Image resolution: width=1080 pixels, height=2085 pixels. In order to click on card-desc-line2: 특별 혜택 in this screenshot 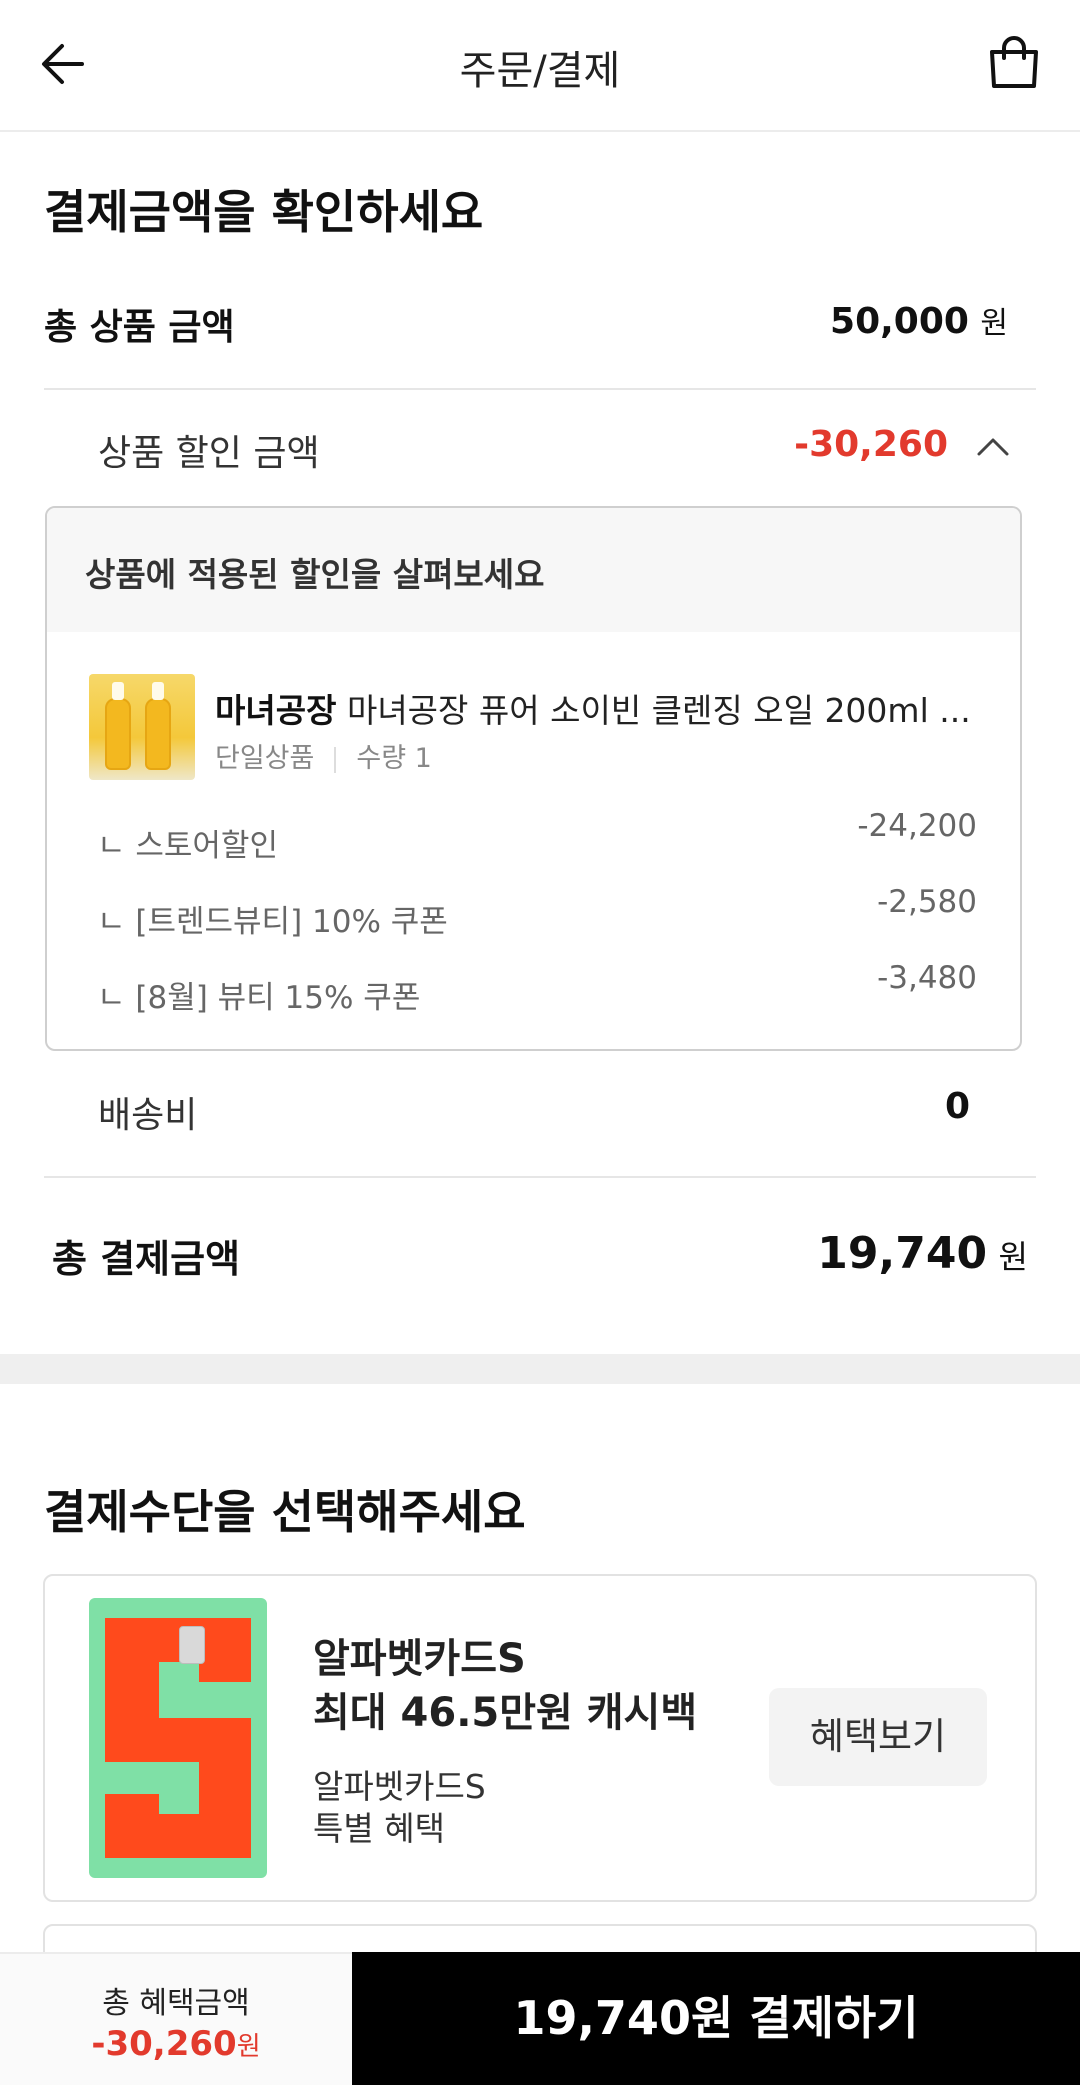, I will do `click(379, 1828)`.